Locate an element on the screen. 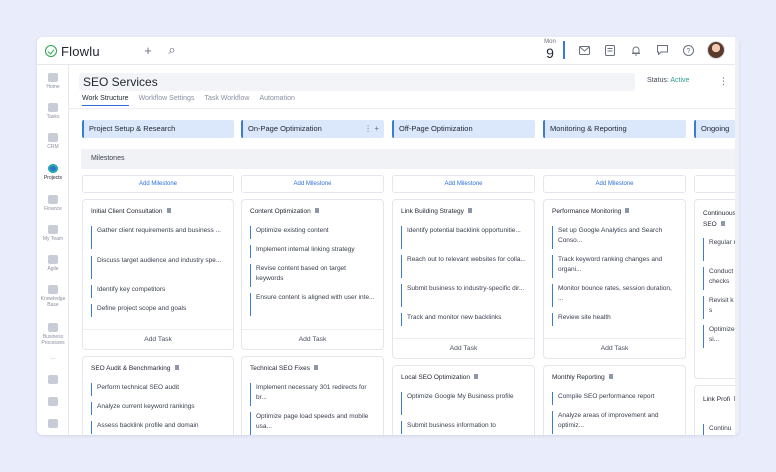 The height and width of the screenshot is (472, 776). date-widget: Mon 9 is located at coordinates (550, 50).